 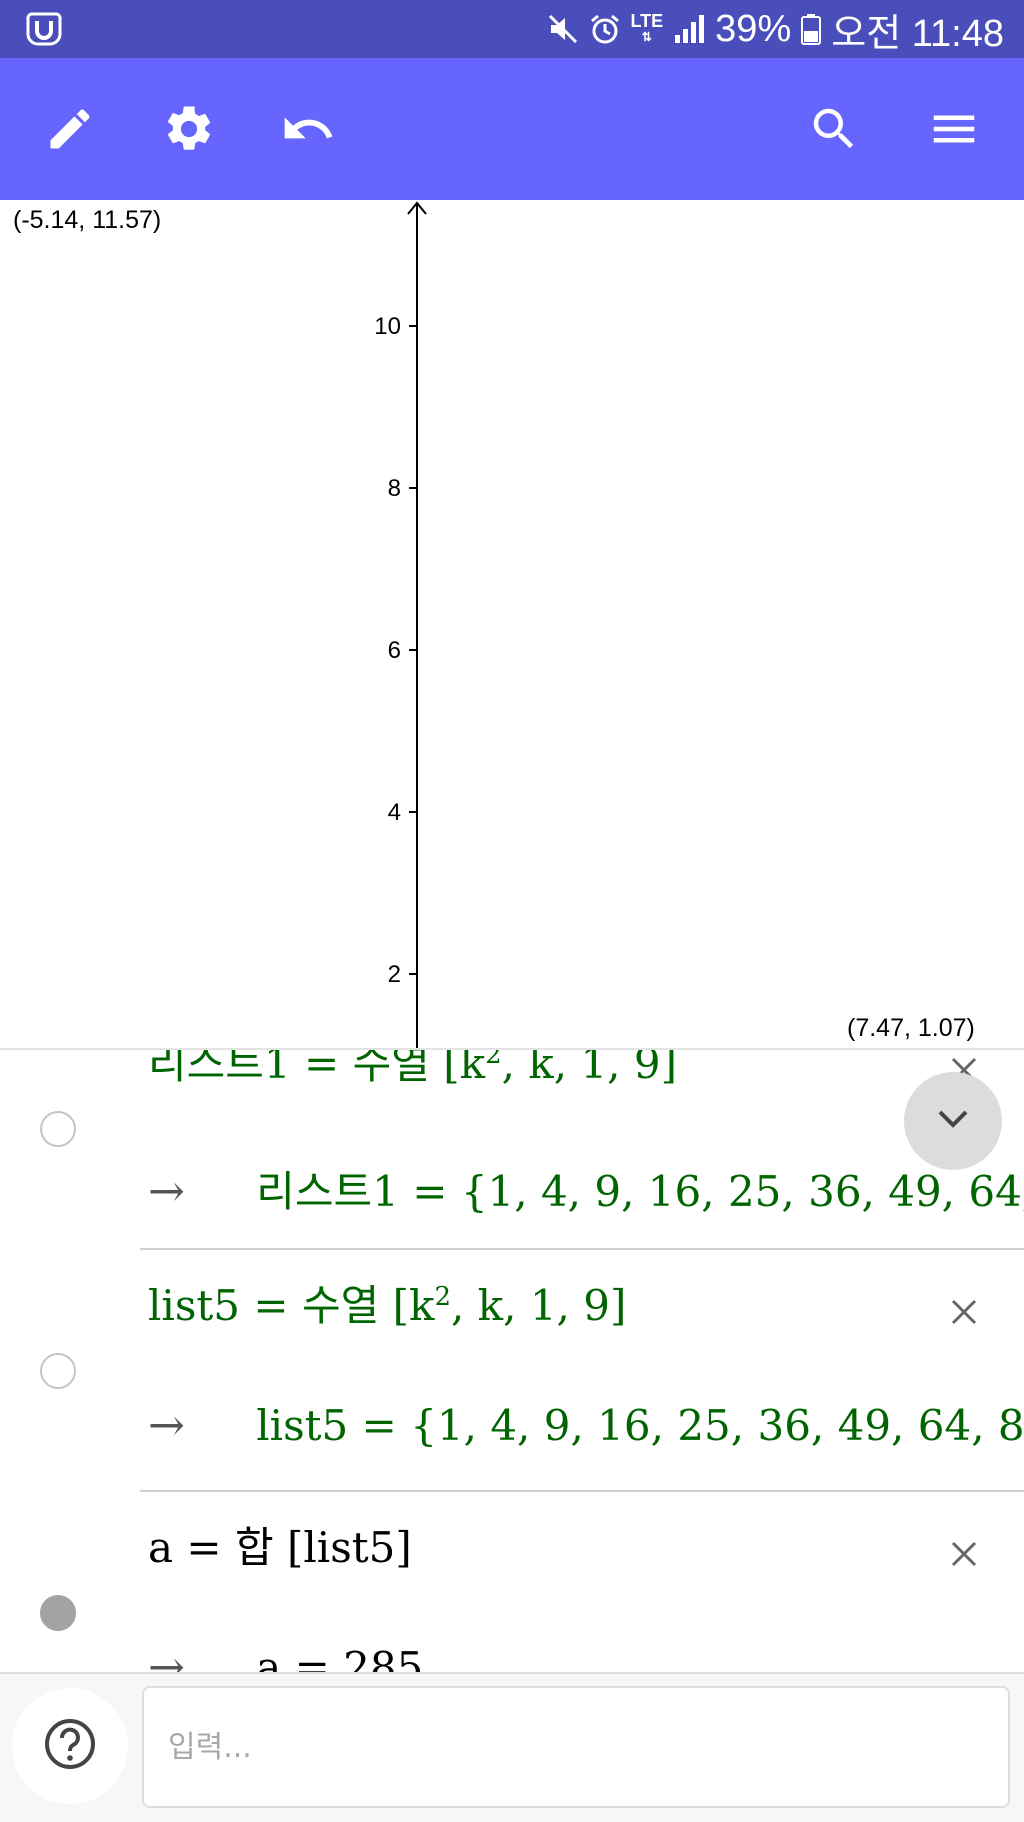 I want to click on battery-icon, so click(x=811, y=29).